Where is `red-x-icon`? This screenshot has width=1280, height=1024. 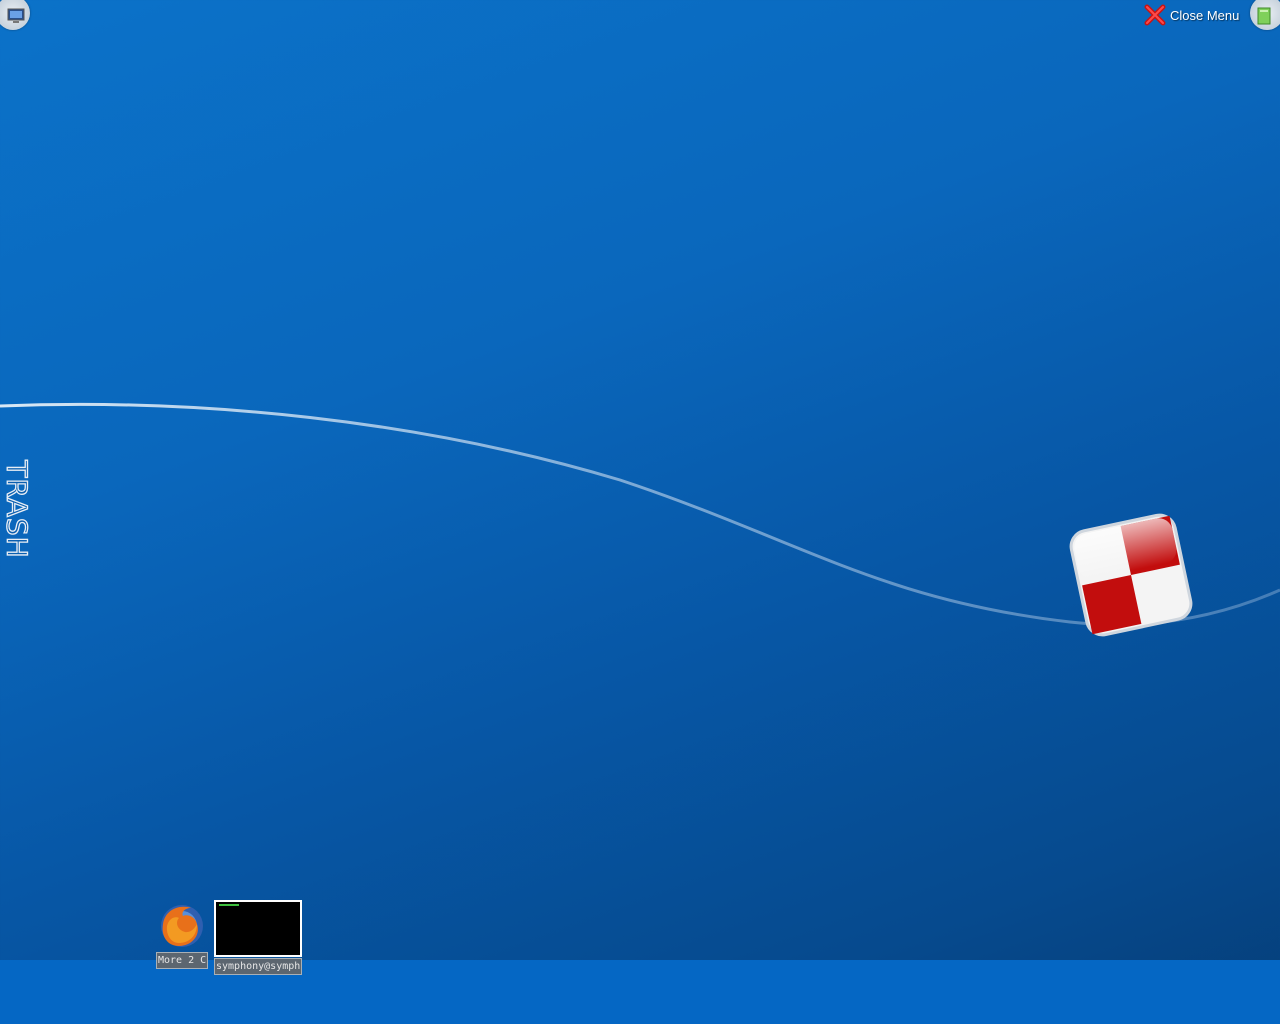
red-x-icon is located at coordinates (1155, 15).